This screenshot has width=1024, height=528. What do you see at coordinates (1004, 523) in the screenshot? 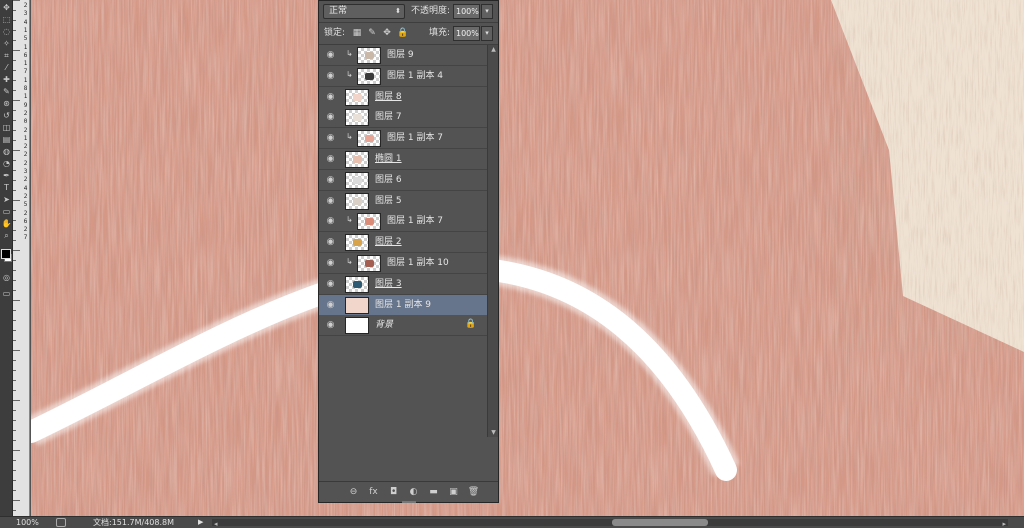
I see `scroll-right-arrow-icon: ▸` at bounding box center [1004, 523].